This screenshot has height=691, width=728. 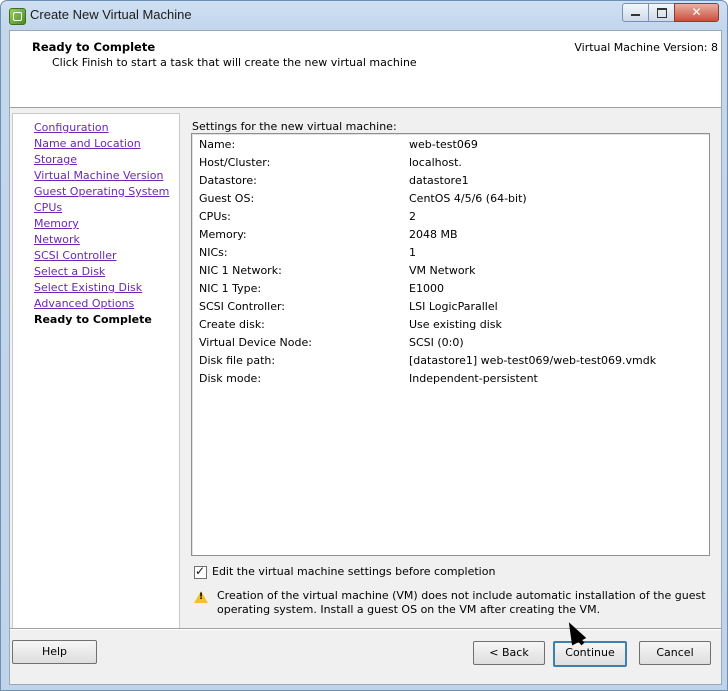 I want to click on summary-key: Disk file path:, so click(x=237, y=360).